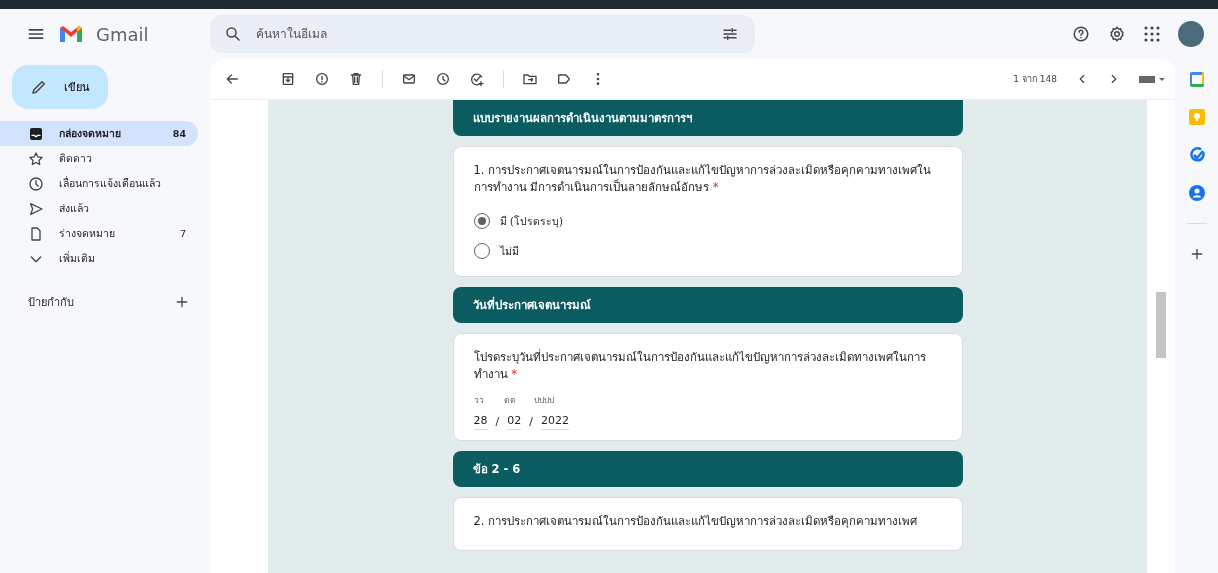 Image resolution: width=1218 pixels, height=573 pixels. What do you see at coordinates (1117, 34) in the screenshot?
I see `settings-icon` at bounding box center [1117, 34].